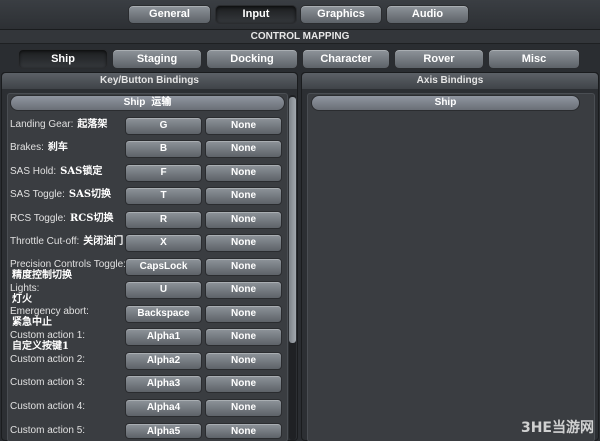 The image size is (600, 441). Describe the element at coordinates (59, 124) in the screenshot. I see `binding-label: Landing Gear: 起落架` at that location.